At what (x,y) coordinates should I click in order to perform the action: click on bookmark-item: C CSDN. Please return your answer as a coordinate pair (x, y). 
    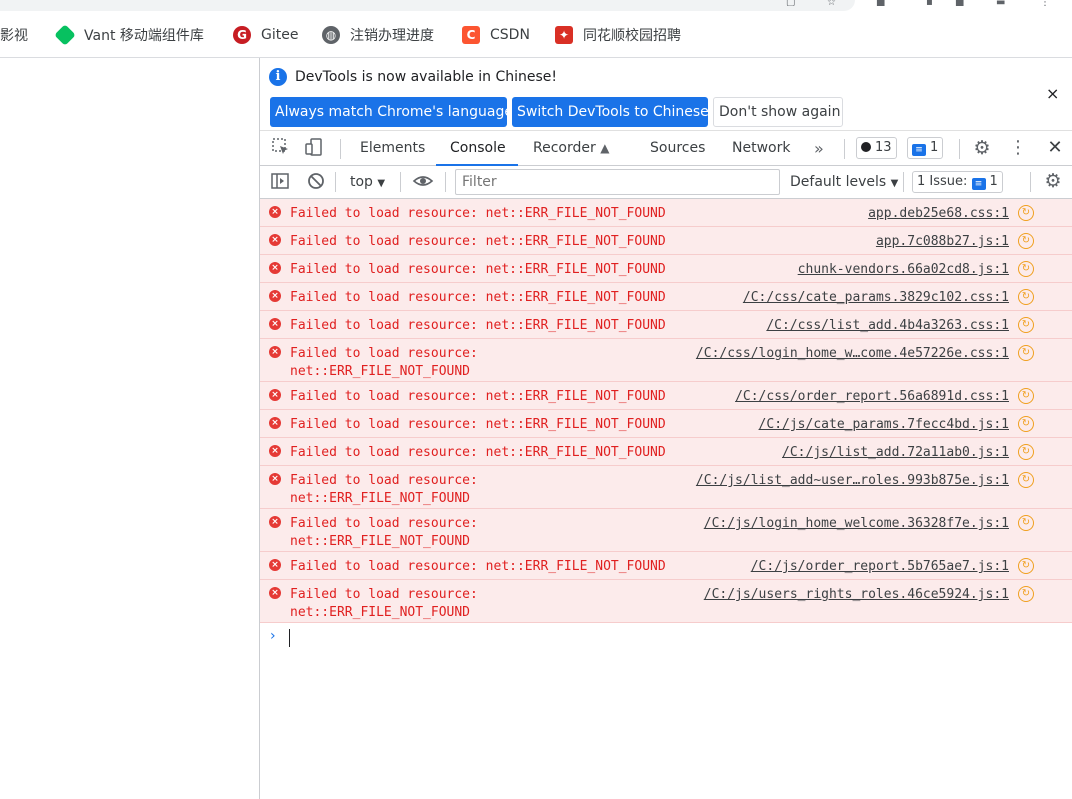
    Looking at the image, I should click on (496, 34).